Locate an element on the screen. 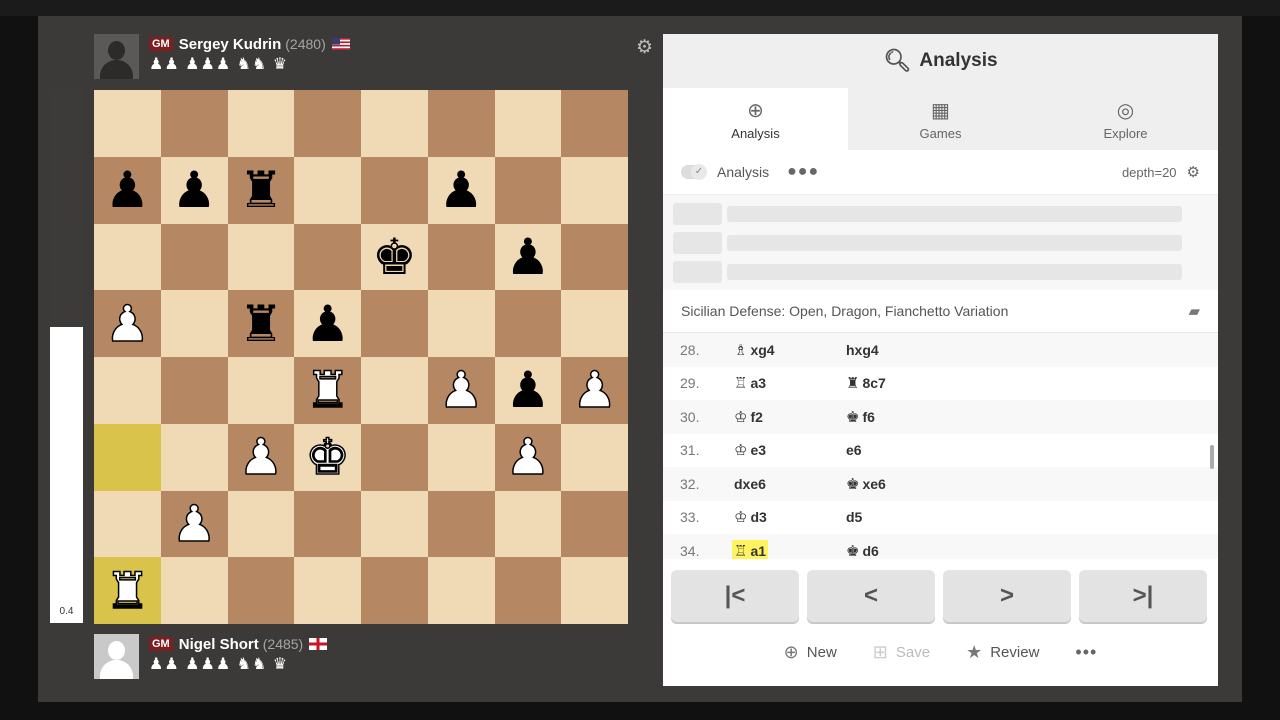 The image size is (1280, 720). white-king: ♚ is located at coordinates (327, 457).